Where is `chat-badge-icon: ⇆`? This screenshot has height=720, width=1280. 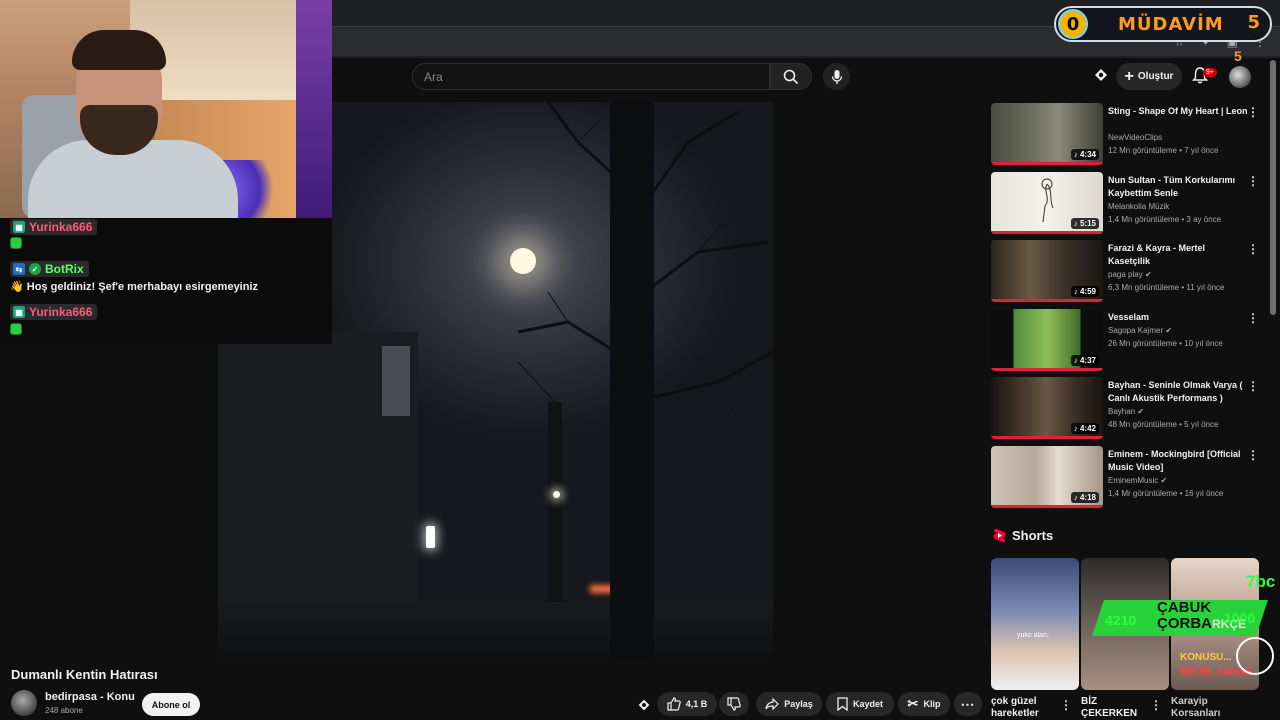 chat-badge-icon: ⇆ is located at coordinates (19, 269).